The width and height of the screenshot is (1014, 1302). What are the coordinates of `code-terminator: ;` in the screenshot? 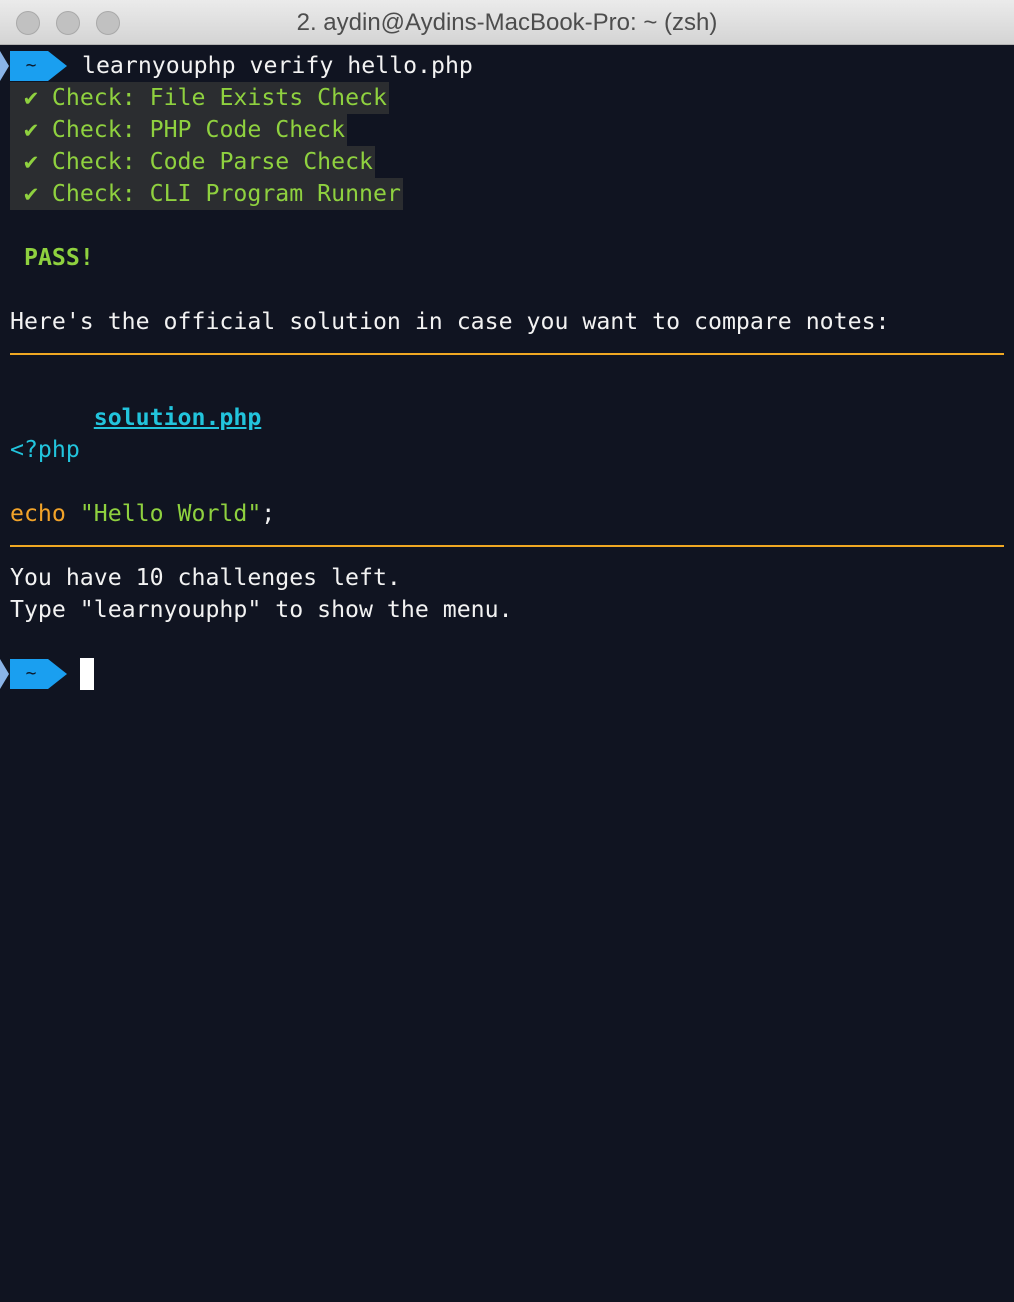 It's located at (268, 513).